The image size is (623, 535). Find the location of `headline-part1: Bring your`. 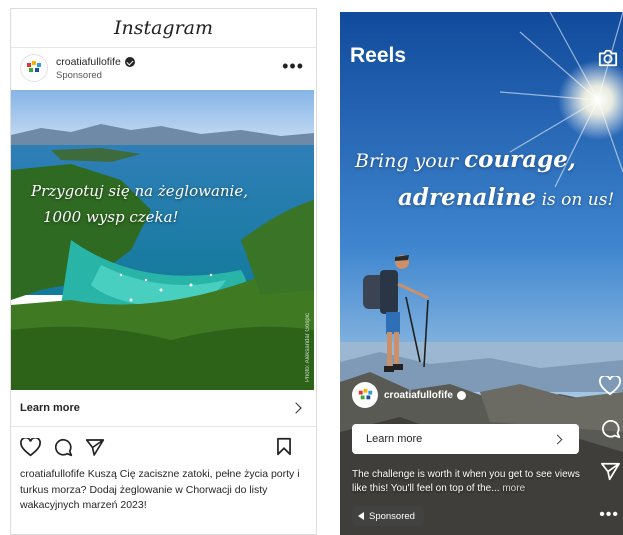

headline-part1: Bring your is located at coordinates (410, 161).